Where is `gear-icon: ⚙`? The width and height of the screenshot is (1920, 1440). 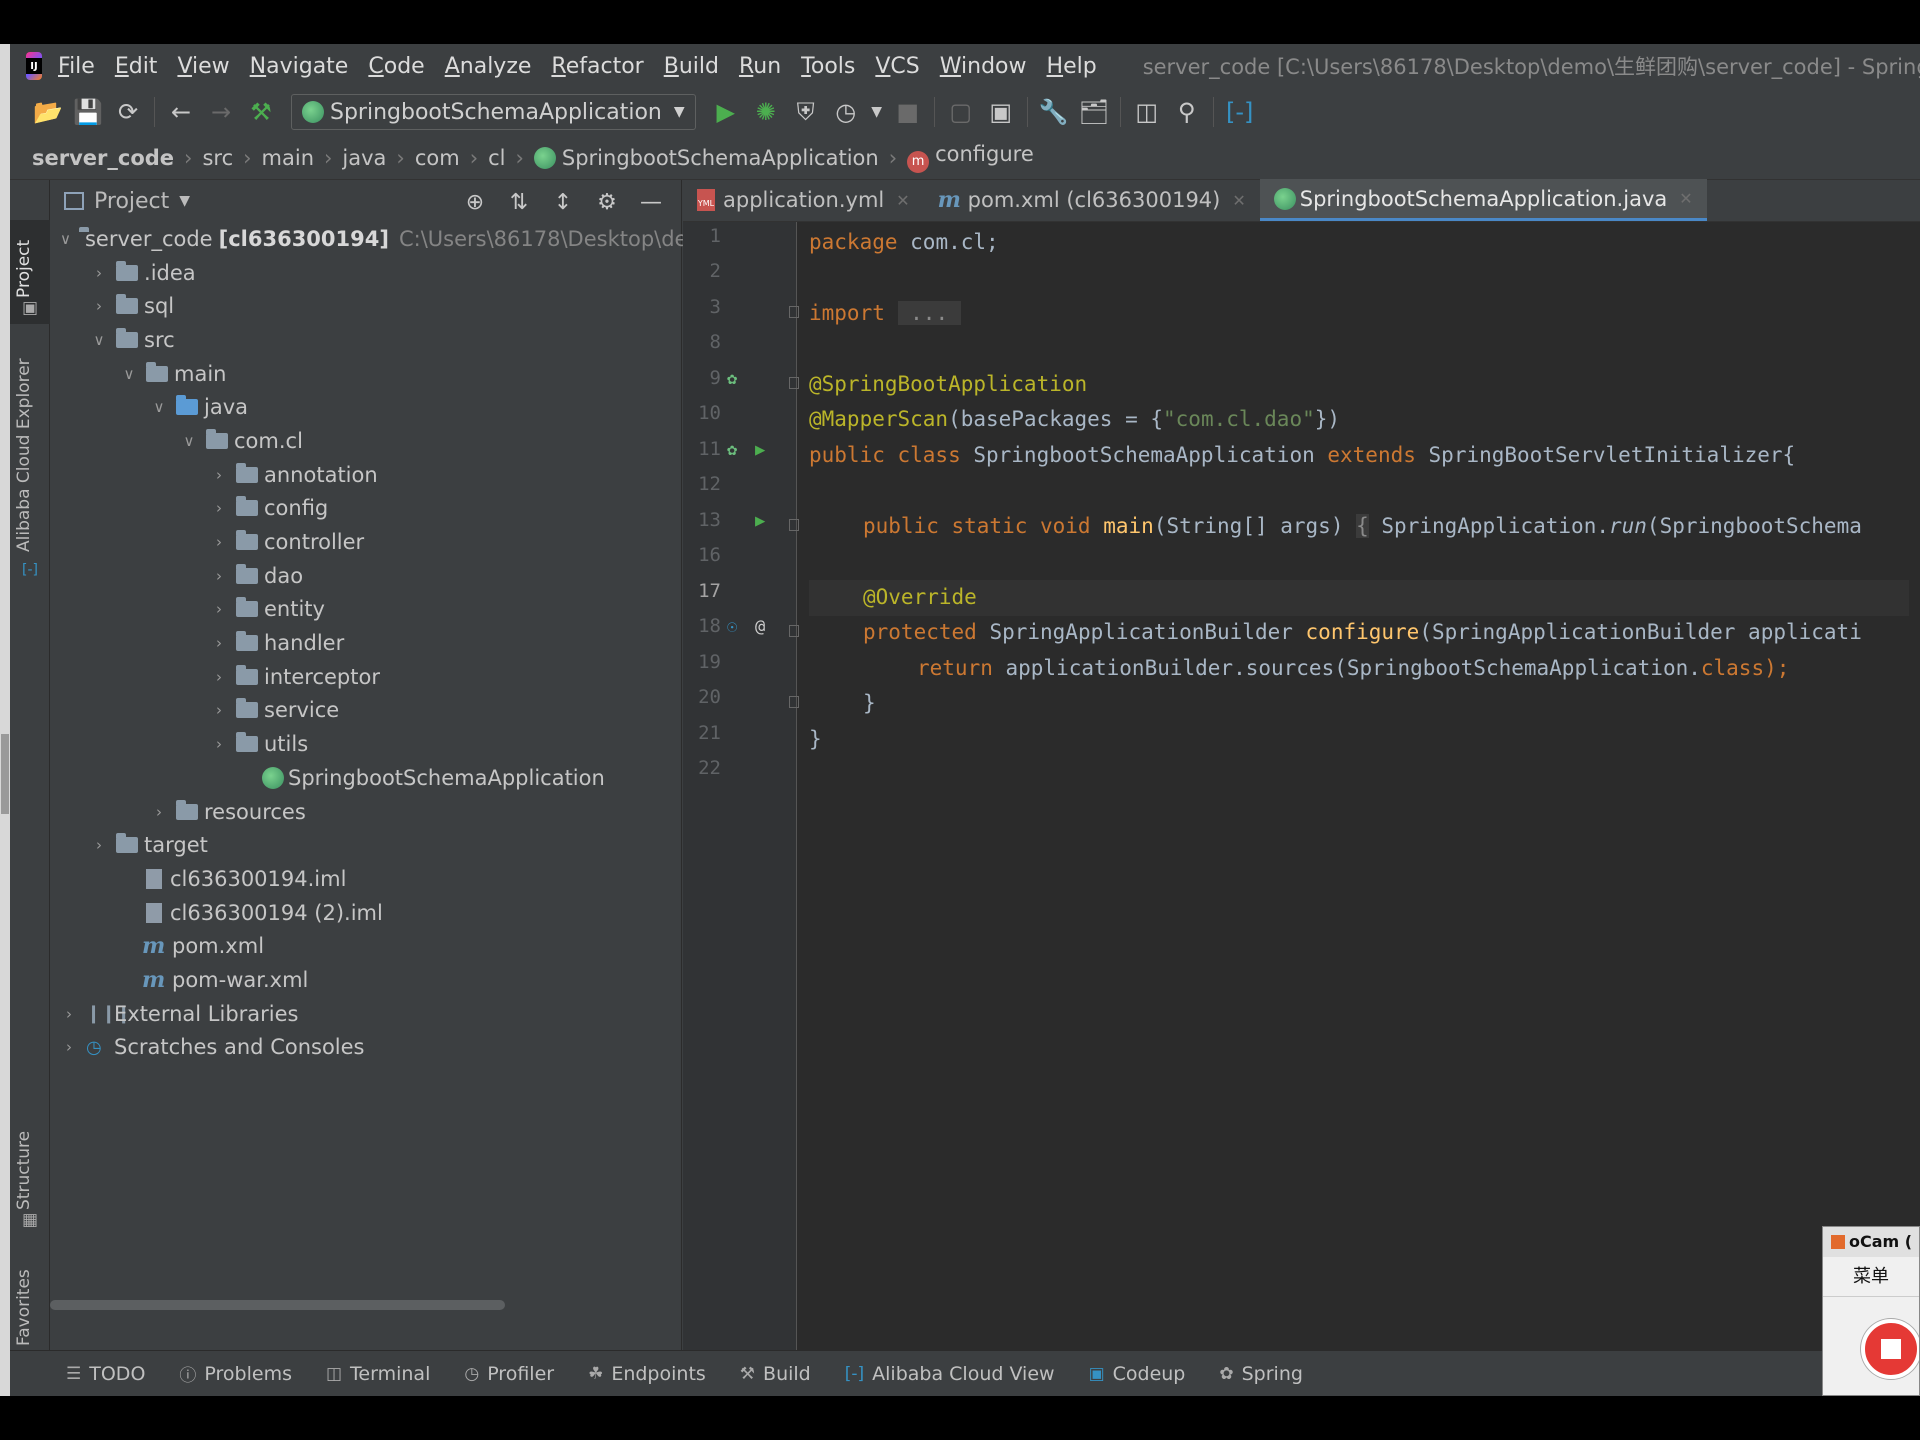
gear-icon: ⚙ is located at coordinates (607, 202).